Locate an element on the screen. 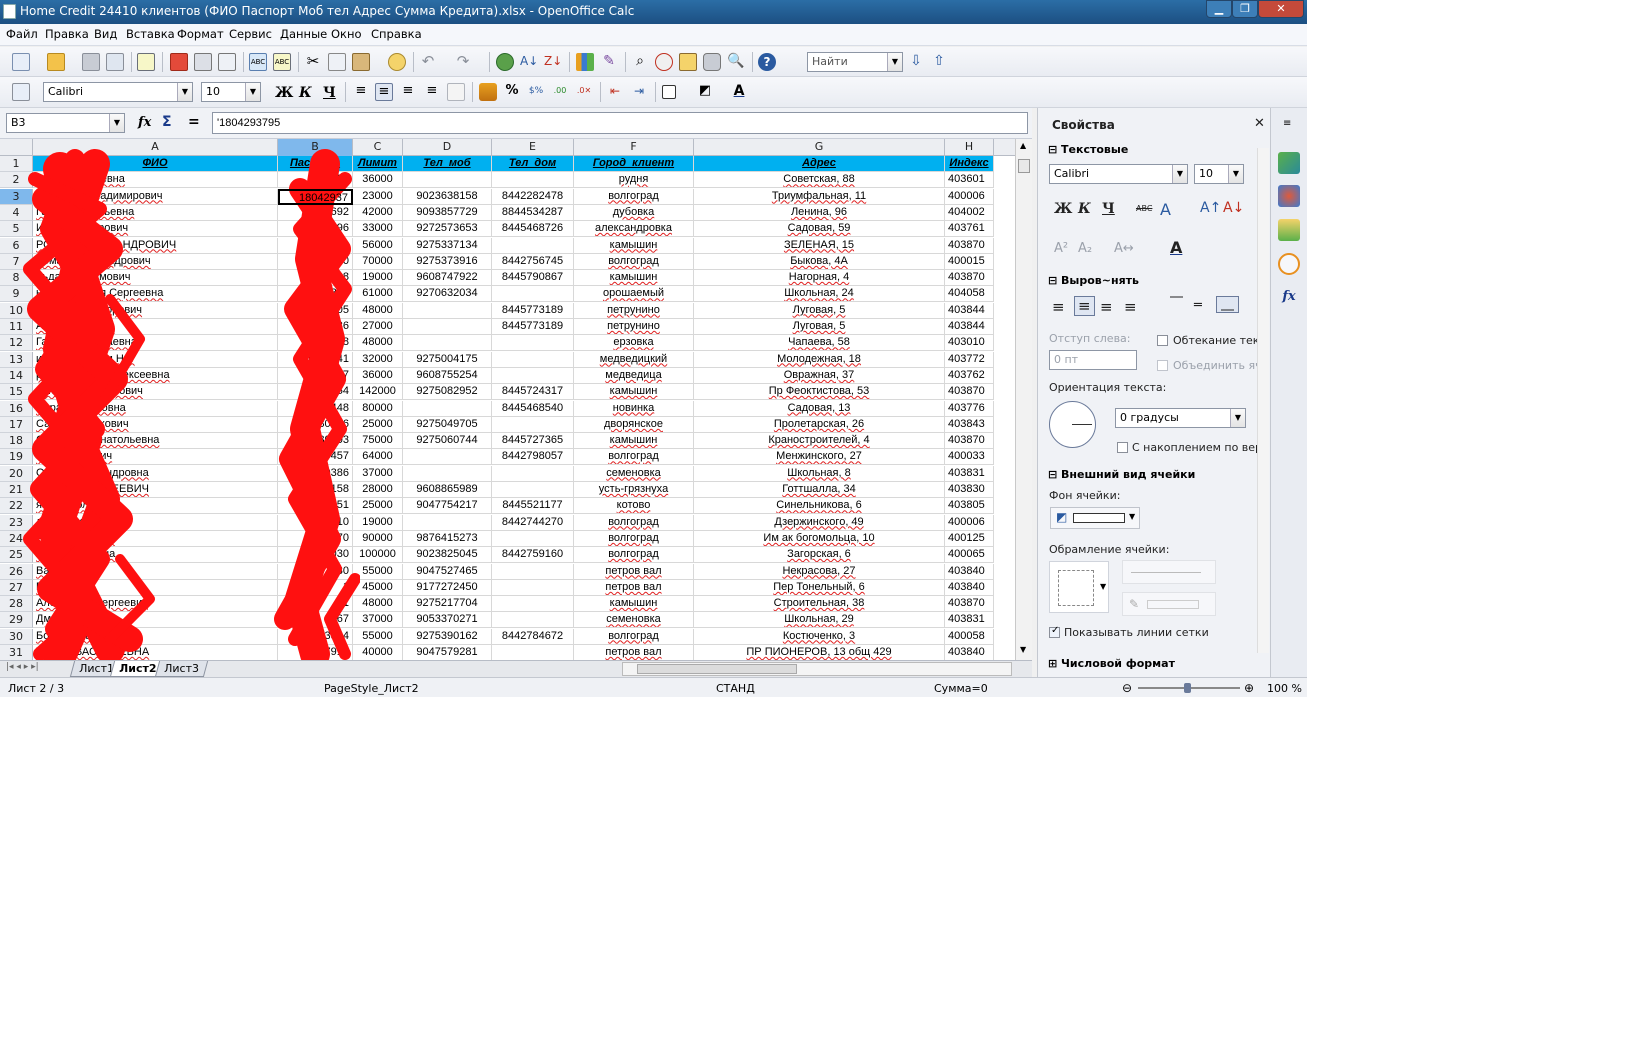 This screenshot has height=1056, width=1638. table-cell: Александрович is located at coordinates (155, 538).